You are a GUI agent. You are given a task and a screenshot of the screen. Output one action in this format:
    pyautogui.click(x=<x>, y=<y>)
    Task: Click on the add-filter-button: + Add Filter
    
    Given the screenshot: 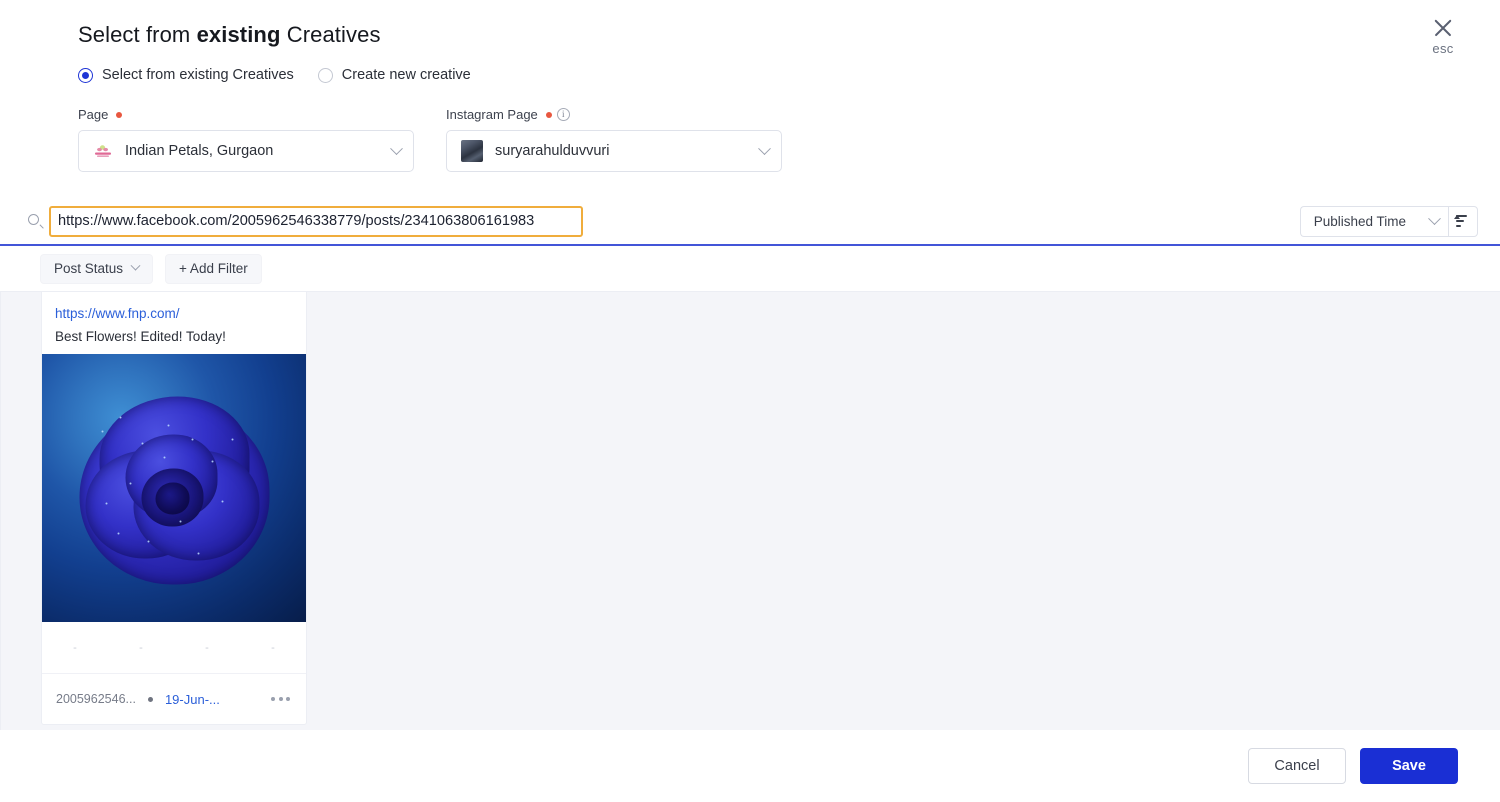 What is the action you would take?
    pyautogui.click(x=213, y=268)
    